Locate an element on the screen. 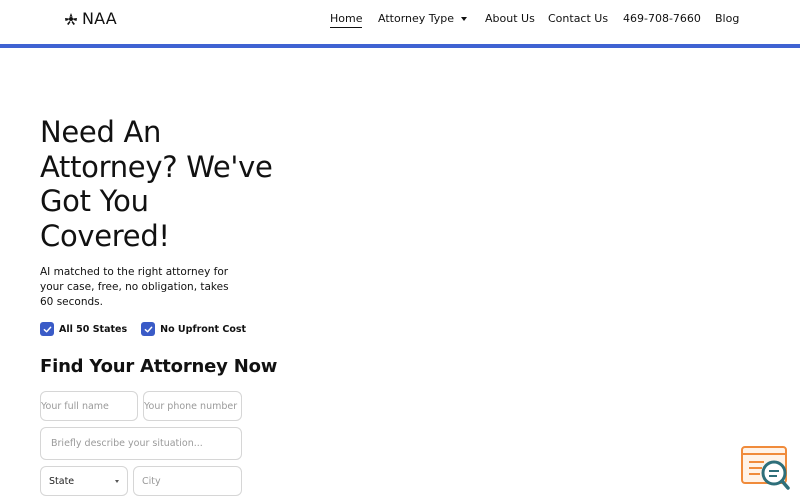 The height and width of the screenshot is (500, 800). badge-label: No Upfront Cost is located at coordinates (203, 329).